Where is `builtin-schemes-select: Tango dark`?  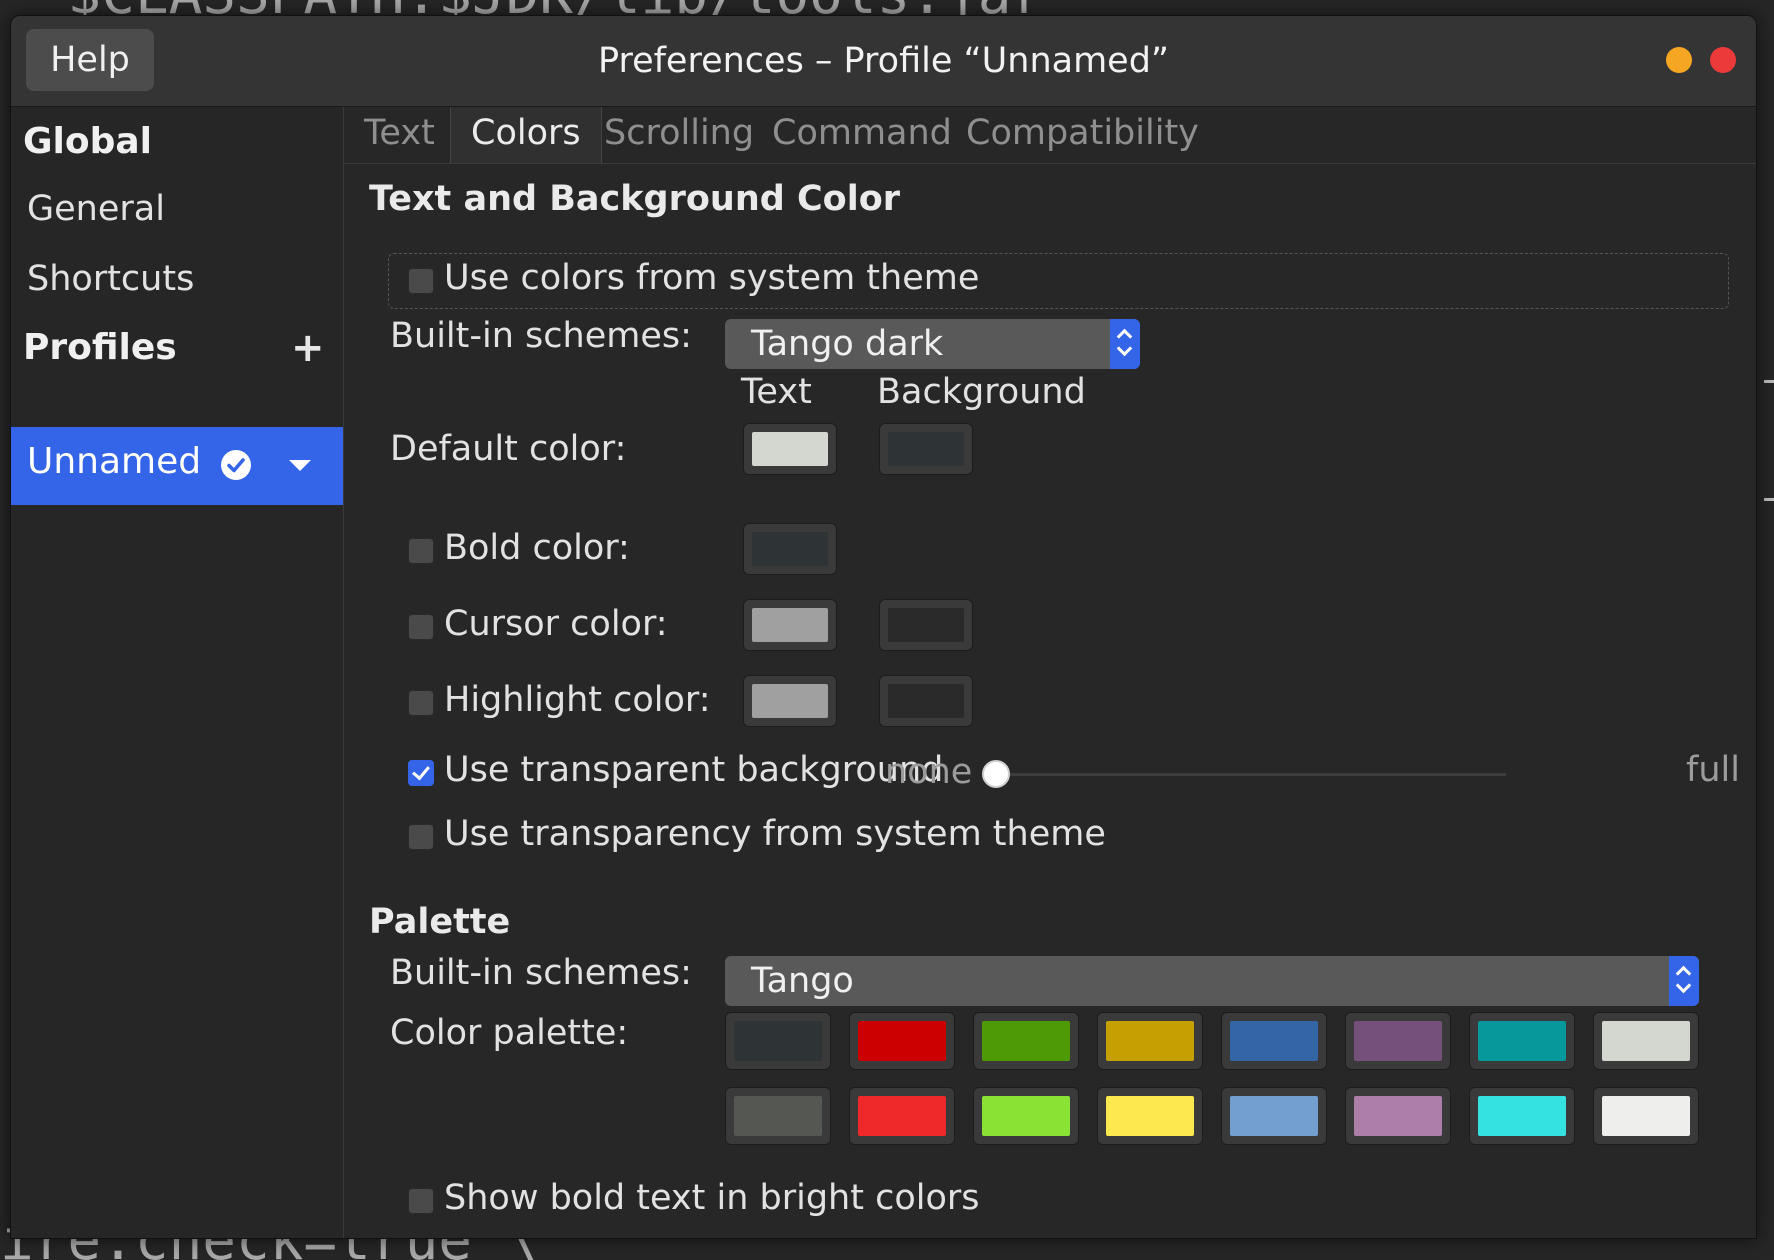
builtin-schemes-select: Tango dark is located at coordinates (932, 344).